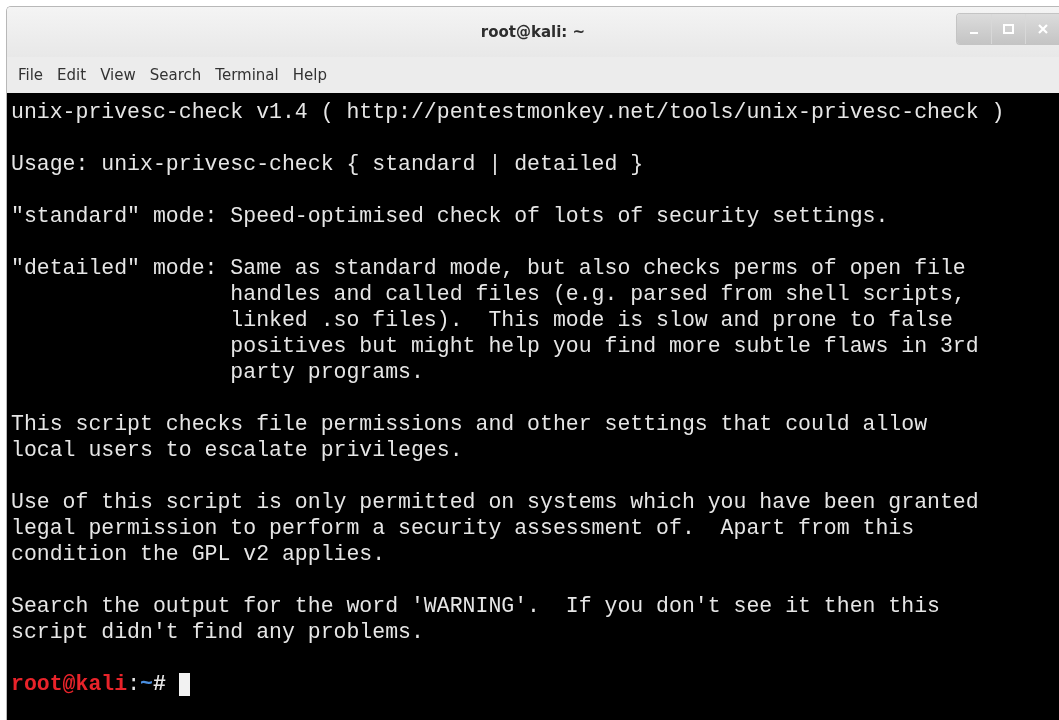 The image size is (1059, 720). I want to click on prompt-user-host: root@kali, so click(69, 684).